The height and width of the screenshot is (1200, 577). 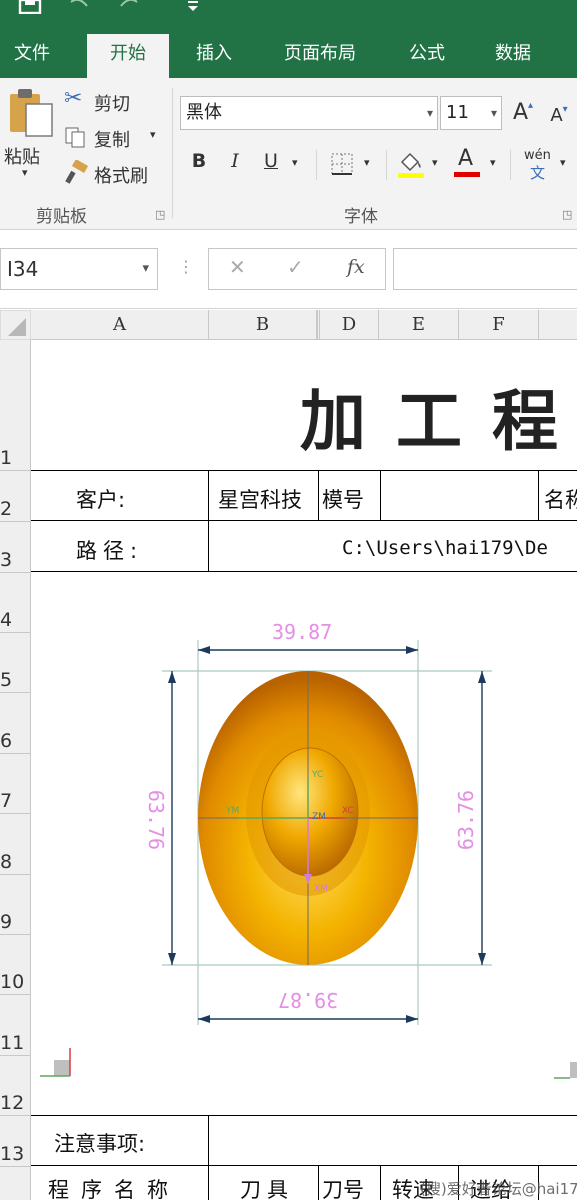 I want to click on customer-label: 客户:, so click(x=100, y=499).